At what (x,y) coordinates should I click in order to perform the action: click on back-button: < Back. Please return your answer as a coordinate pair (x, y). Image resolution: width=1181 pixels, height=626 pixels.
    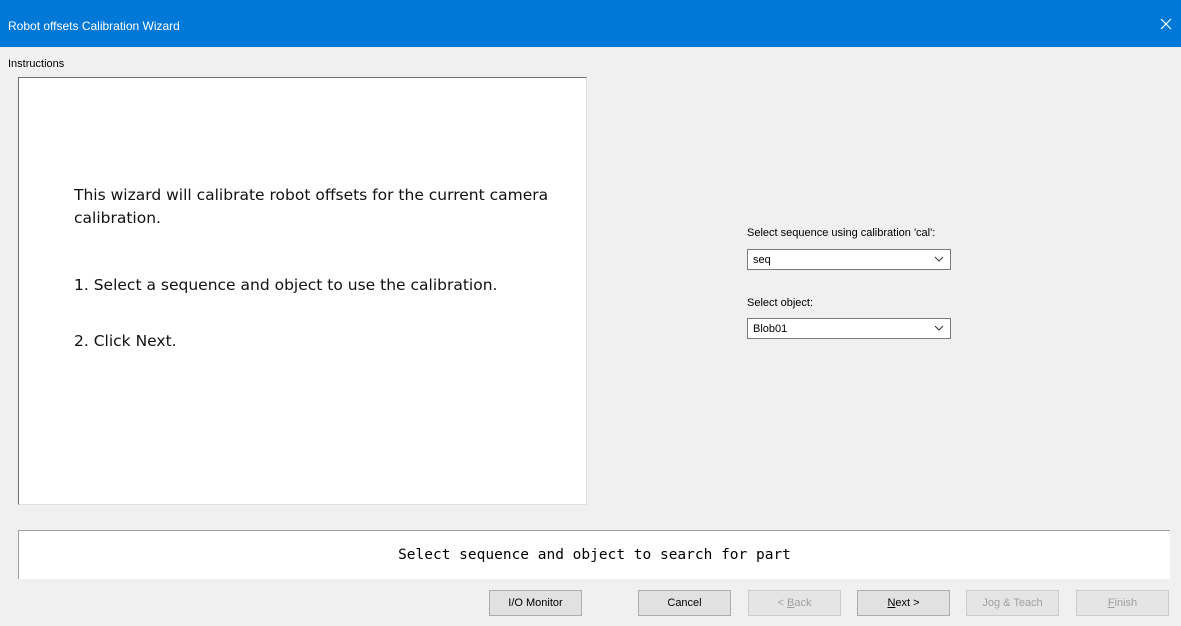
    Looking at the image, I should click on (794, 603).